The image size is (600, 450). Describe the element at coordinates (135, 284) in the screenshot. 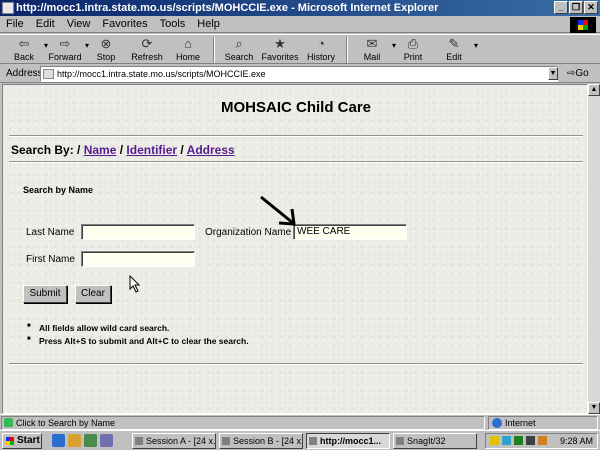

I see `mouse-cursor-icon` at that location.